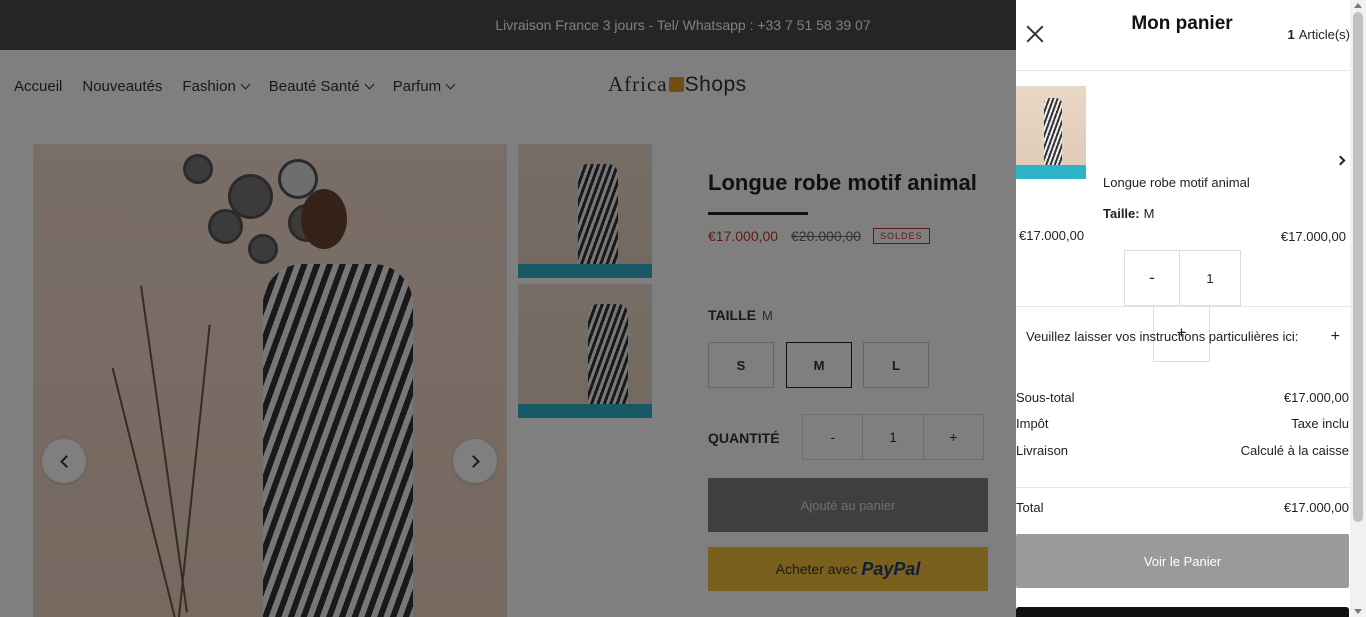 The height and width of the screenshot is (617, 1366). I want to click on cart-item-count: 1 Article(s), so click(1318, 34).